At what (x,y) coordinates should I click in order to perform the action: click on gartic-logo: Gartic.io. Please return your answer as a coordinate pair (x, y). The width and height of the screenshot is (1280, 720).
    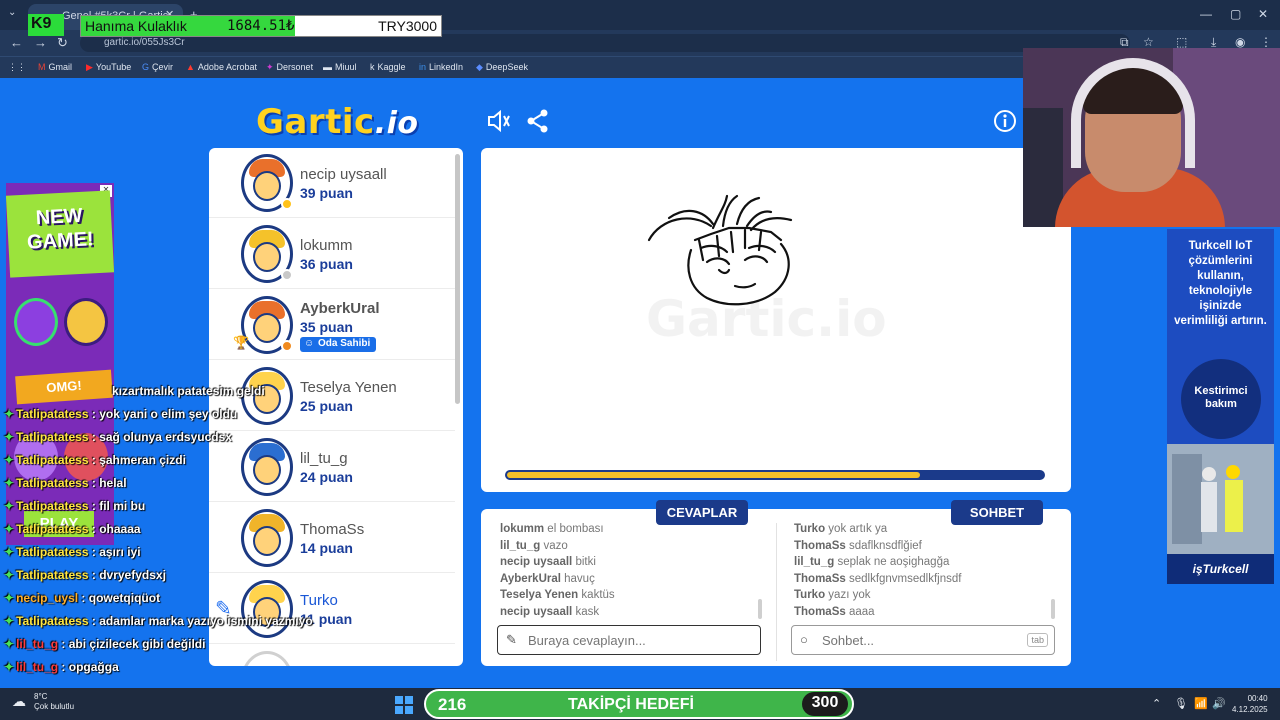
    Looking at the image, I should click on (337, 122).